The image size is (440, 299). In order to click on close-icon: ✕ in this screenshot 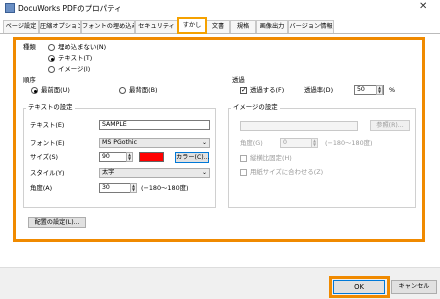, I will do `click(423, 6)`.